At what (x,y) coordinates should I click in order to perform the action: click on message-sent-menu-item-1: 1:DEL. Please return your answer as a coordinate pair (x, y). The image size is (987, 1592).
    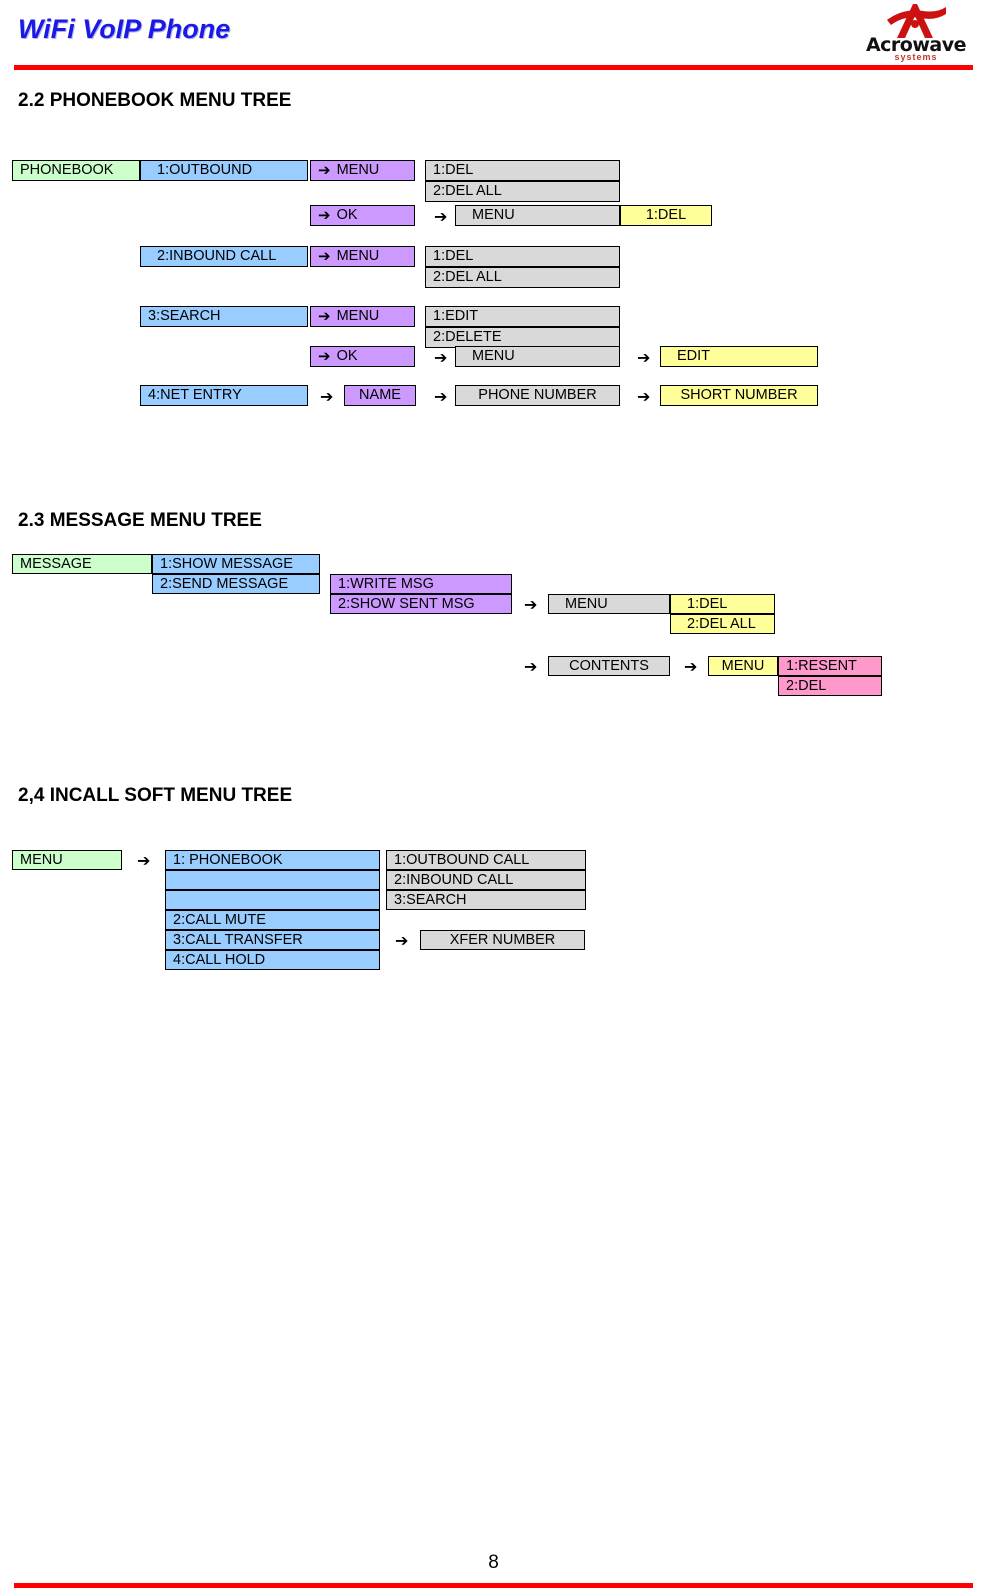
    Looking at the image, I should click on (722, 604).